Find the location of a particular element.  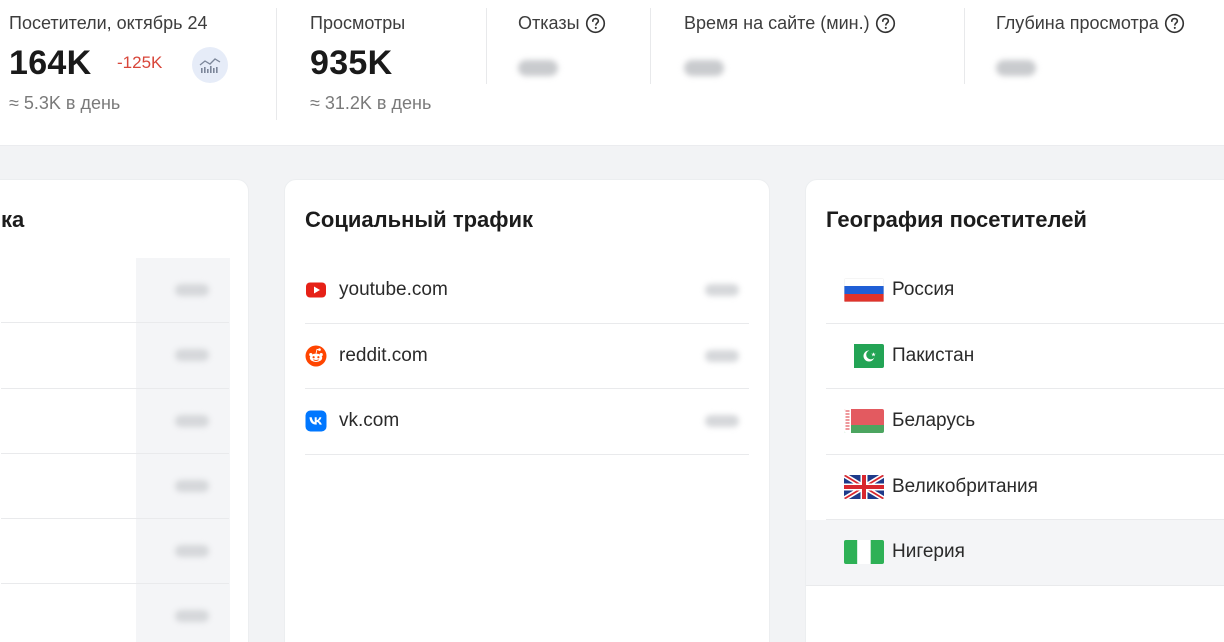

list-item-youtube: youtube.com is located at coordinates (527, 291).